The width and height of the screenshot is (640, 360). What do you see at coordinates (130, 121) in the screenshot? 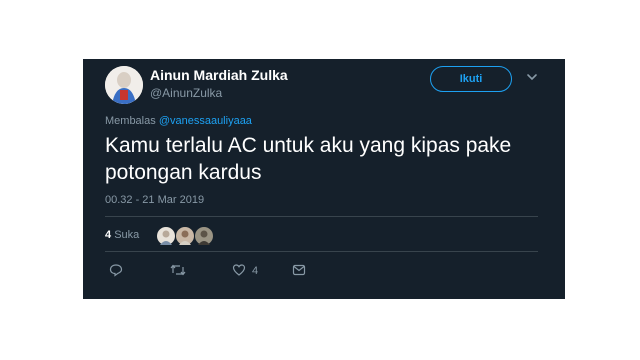
I see `reply-prefix: Membalas` at bounding box center [130, 121].